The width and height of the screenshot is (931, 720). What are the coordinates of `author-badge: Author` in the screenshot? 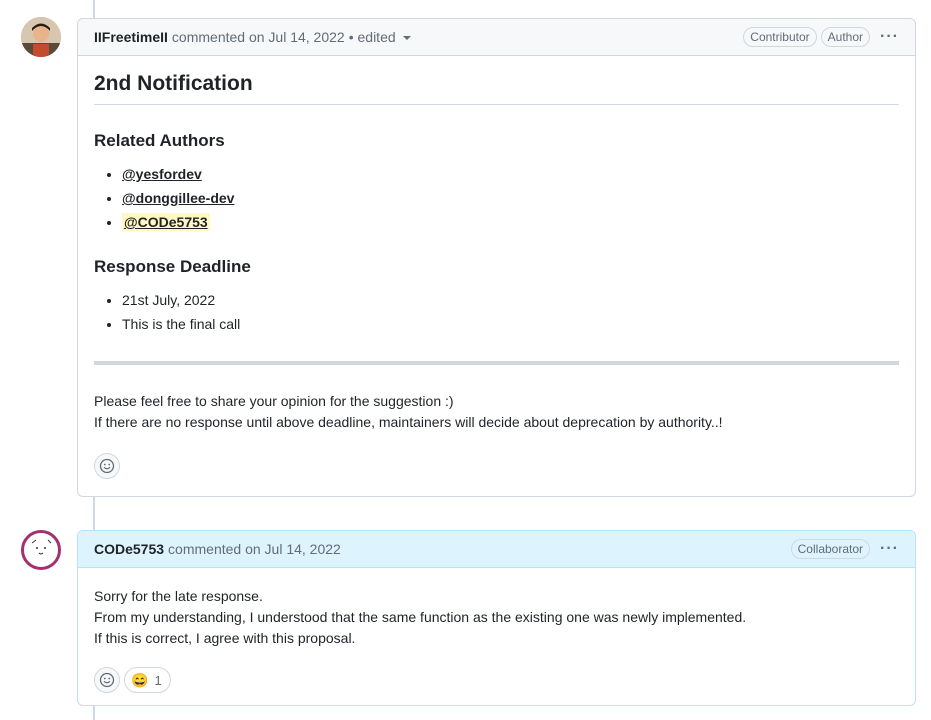 It's located at (845, 37).